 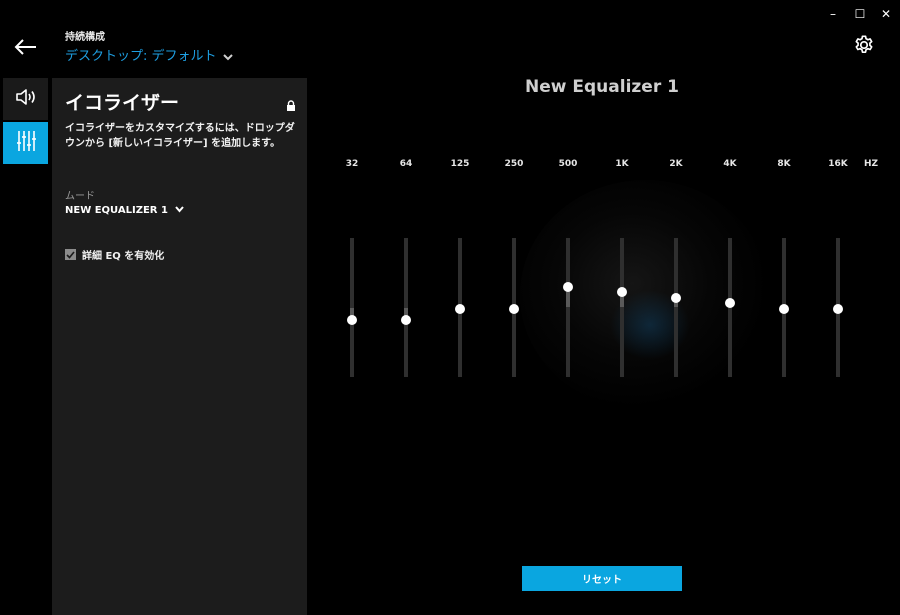 I want to click on back-arrow-icon, so click(x=25, y=47).